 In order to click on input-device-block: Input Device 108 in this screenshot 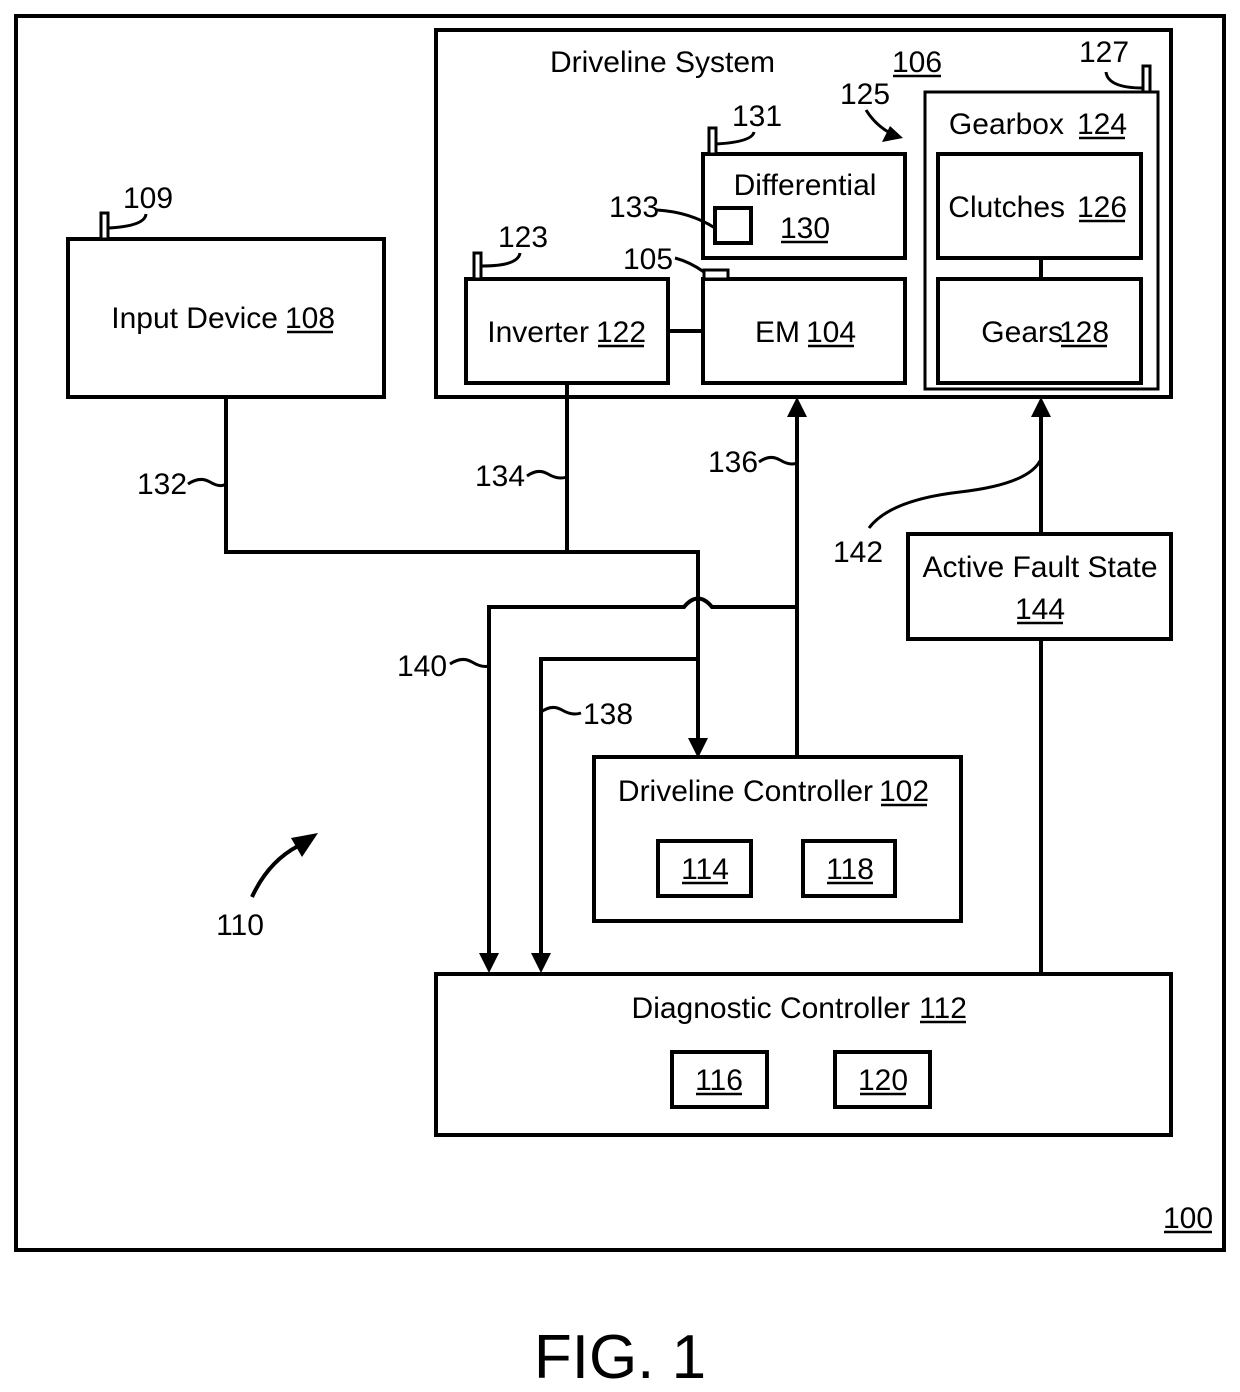, I will do `click(226, 305)`.